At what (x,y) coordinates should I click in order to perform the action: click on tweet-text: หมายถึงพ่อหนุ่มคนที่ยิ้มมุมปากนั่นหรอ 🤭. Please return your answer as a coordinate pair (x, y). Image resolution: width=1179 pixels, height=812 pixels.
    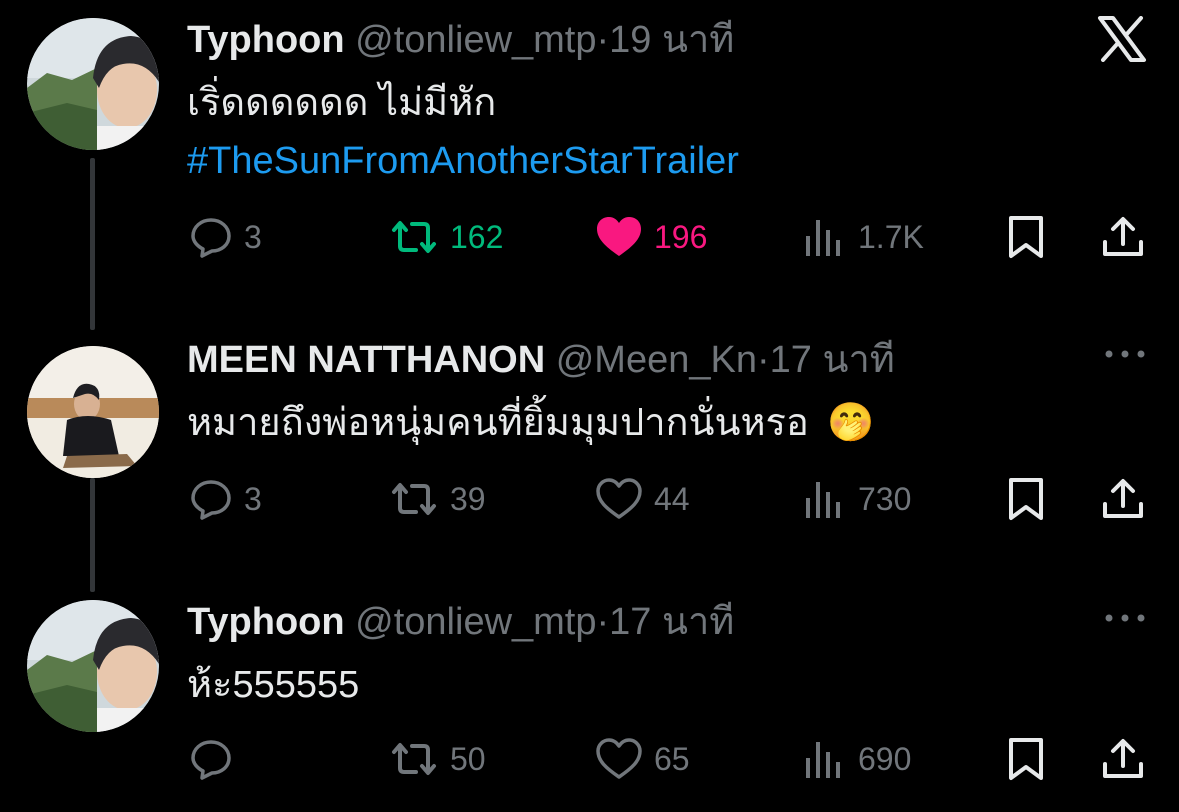
    Looking at the image, I should click on (531, 423).